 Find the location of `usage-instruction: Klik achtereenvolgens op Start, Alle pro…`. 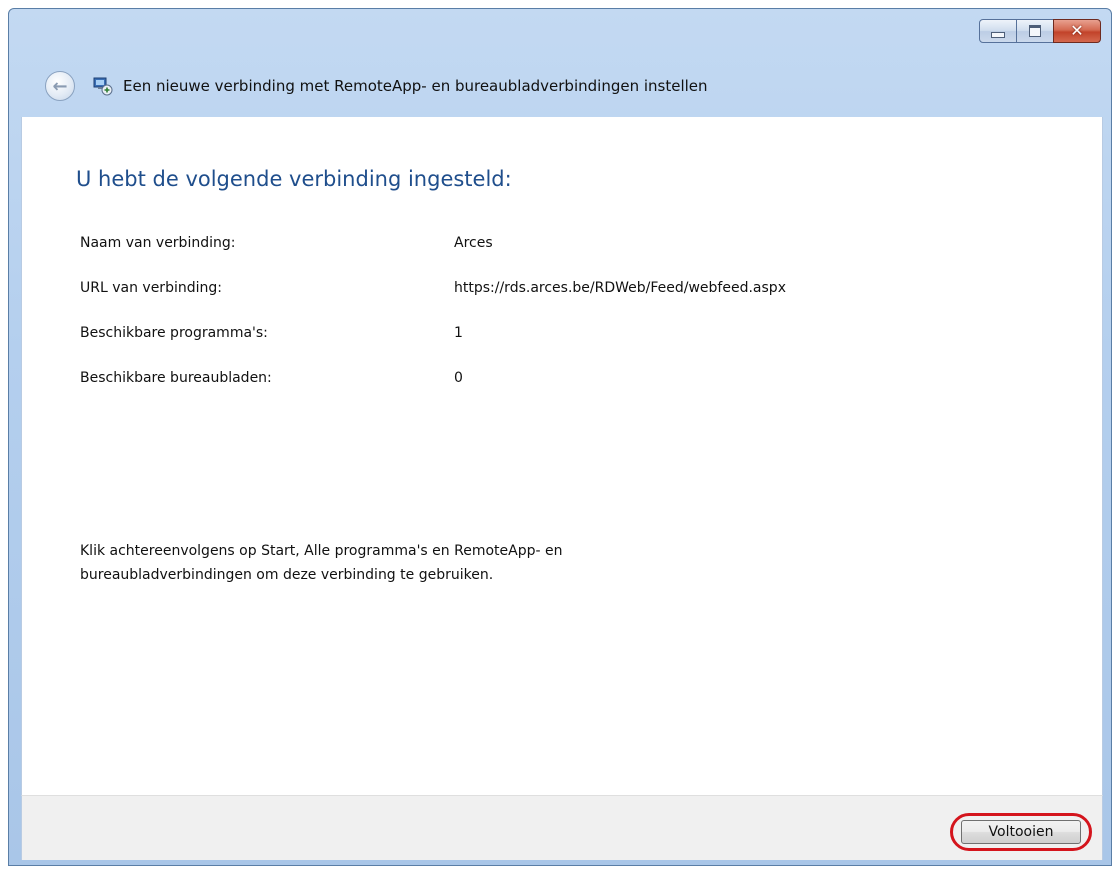

usage-instruction: Klik achtereenvolgens op Start, Alle pro… is located at coordinates (321, 563).